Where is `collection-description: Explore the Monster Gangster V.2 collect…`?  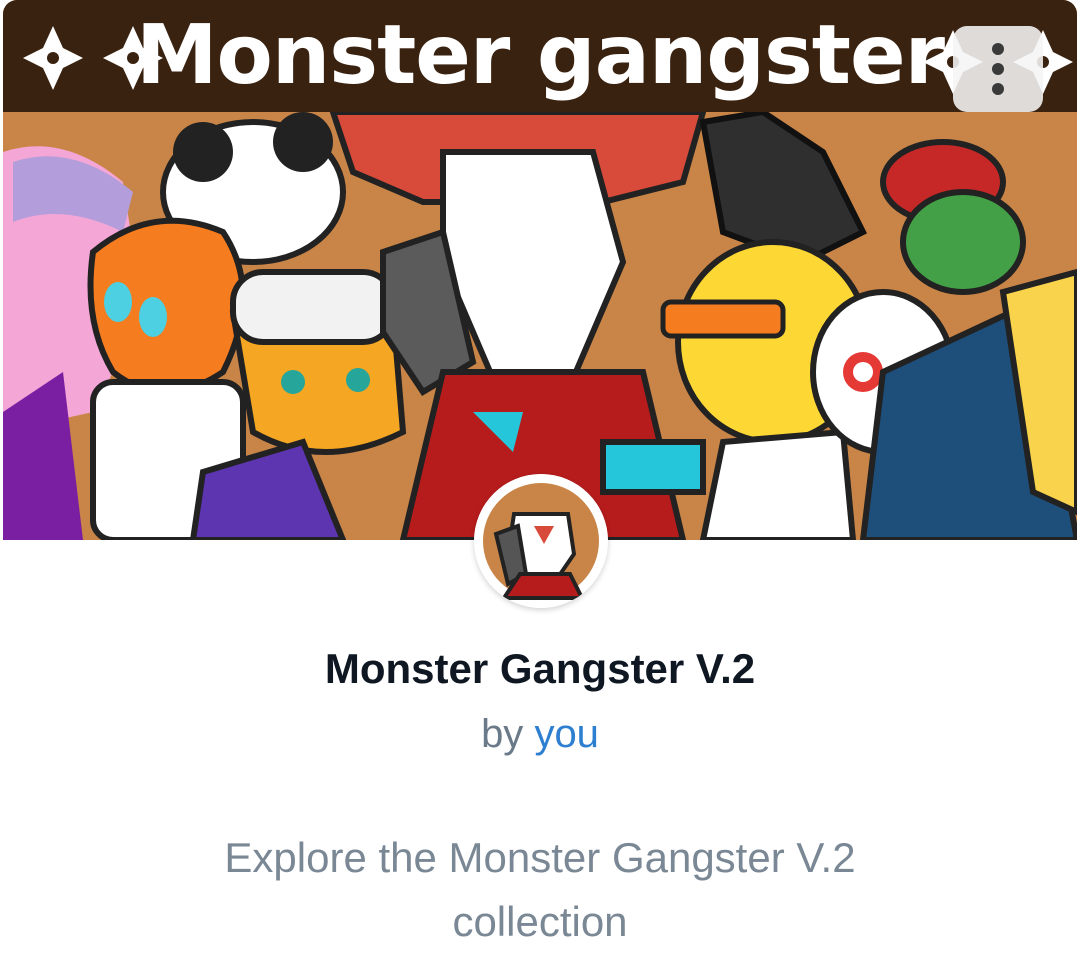
collection-description: Explore the Monster Gangster V.2 collect… is located at coordinates (540, 889).